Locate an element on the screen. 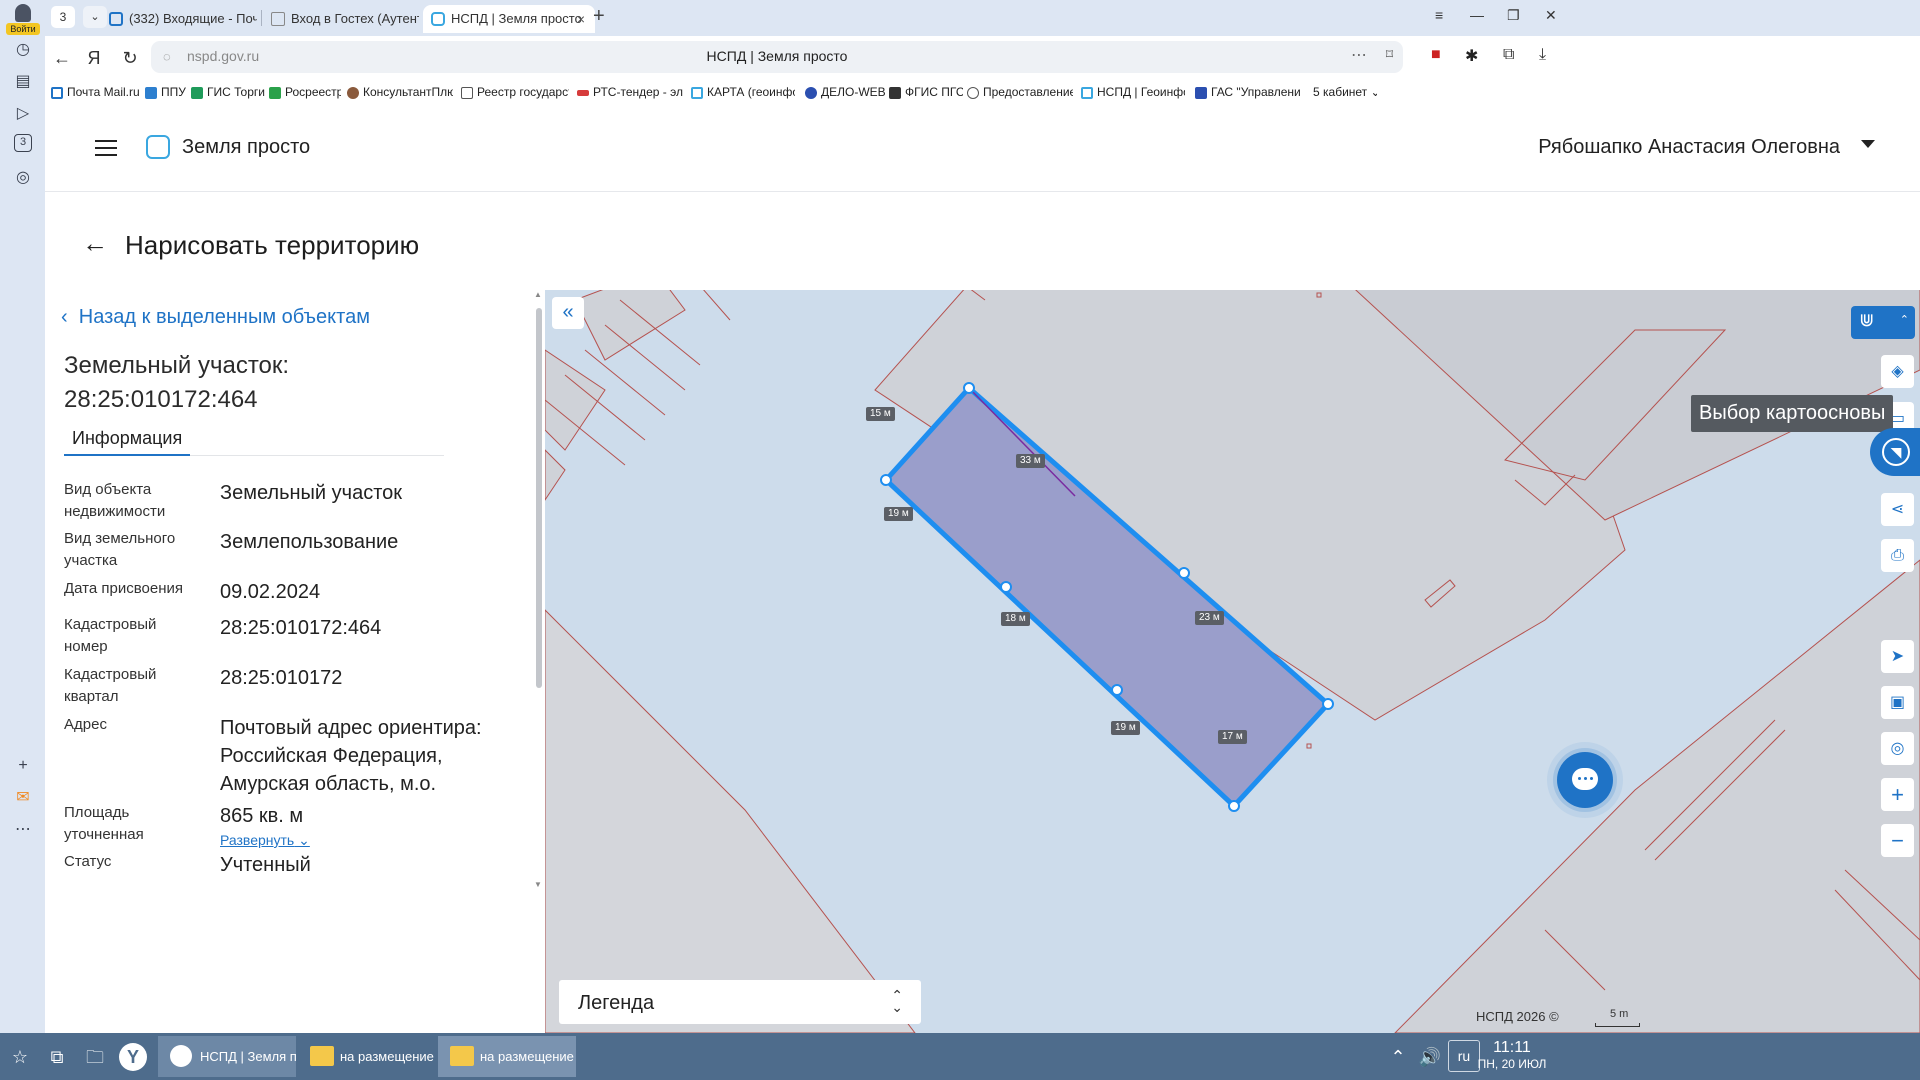 Image resolution: width=1920 pixels, height=1080 pixels. scroll-up-icon: ▲ is located at coordinates (538, 294).